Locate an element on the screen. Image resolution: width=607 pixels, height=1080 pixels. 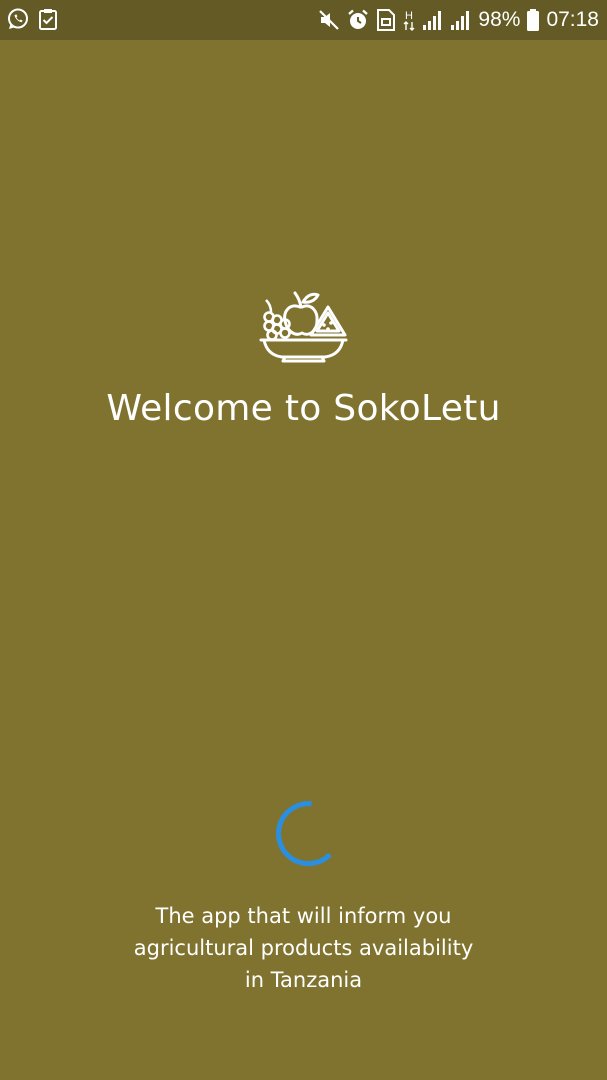
status-bar: H 98% 07:18 is located at coordinates (303, 20).